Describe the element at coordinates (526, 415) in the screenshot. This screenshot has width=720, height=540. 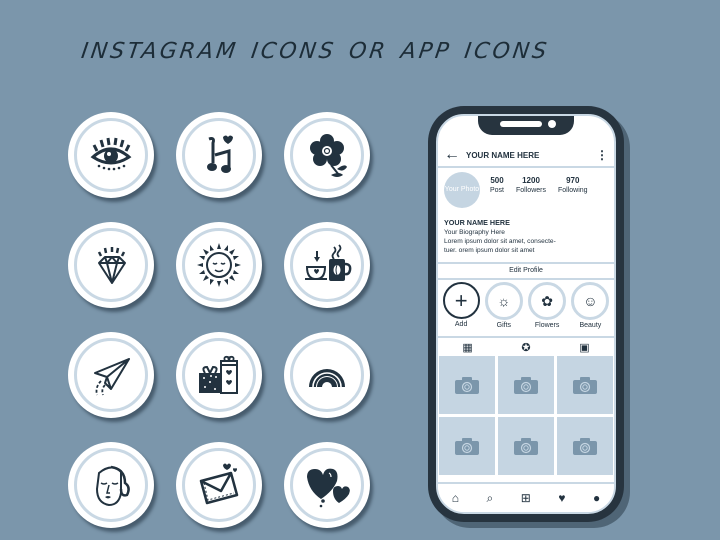
I see `post-grid` at that location.